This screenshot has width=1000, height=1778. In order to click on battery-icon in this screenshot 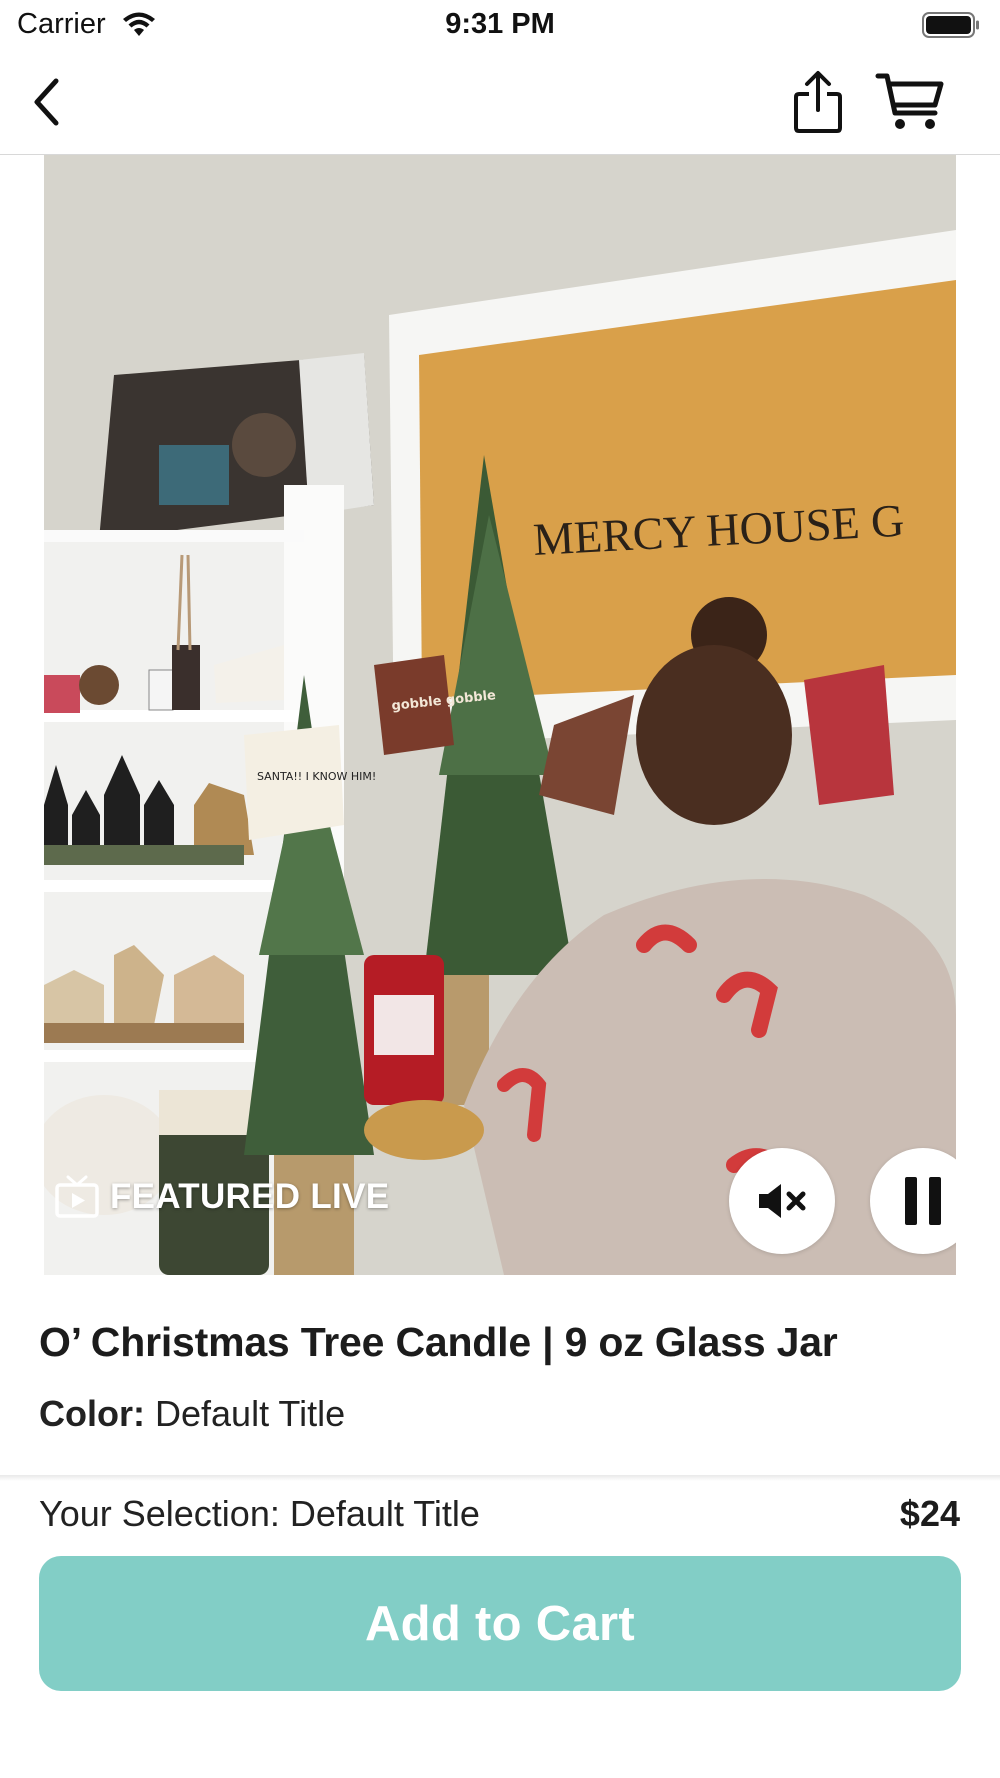, I will do `click(950, 25)`.